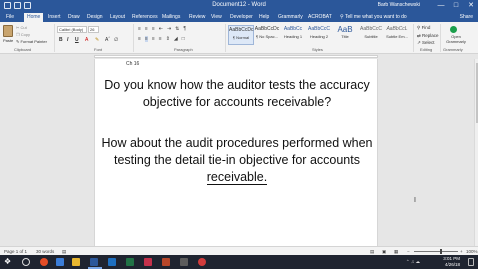 Image resolution: width=478 pixels, height=269 pixels. Describe the element at coordinates (34, 17) in the screenshot. I see `tab-home: Home` at that location.